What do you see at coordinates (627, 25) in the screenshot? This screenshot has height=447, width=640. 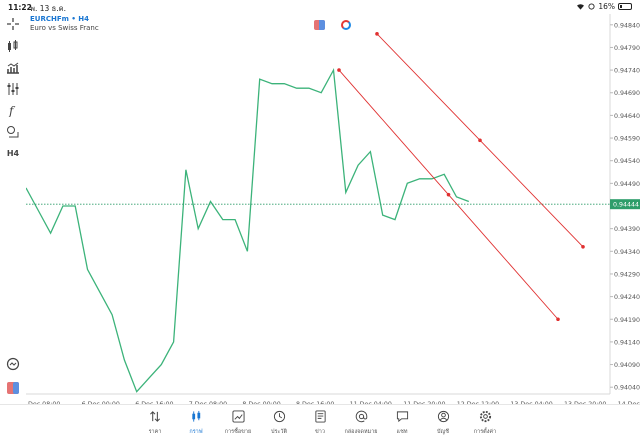 I see `y-tick-label: 0.94840` at bounding box center [627, 25].